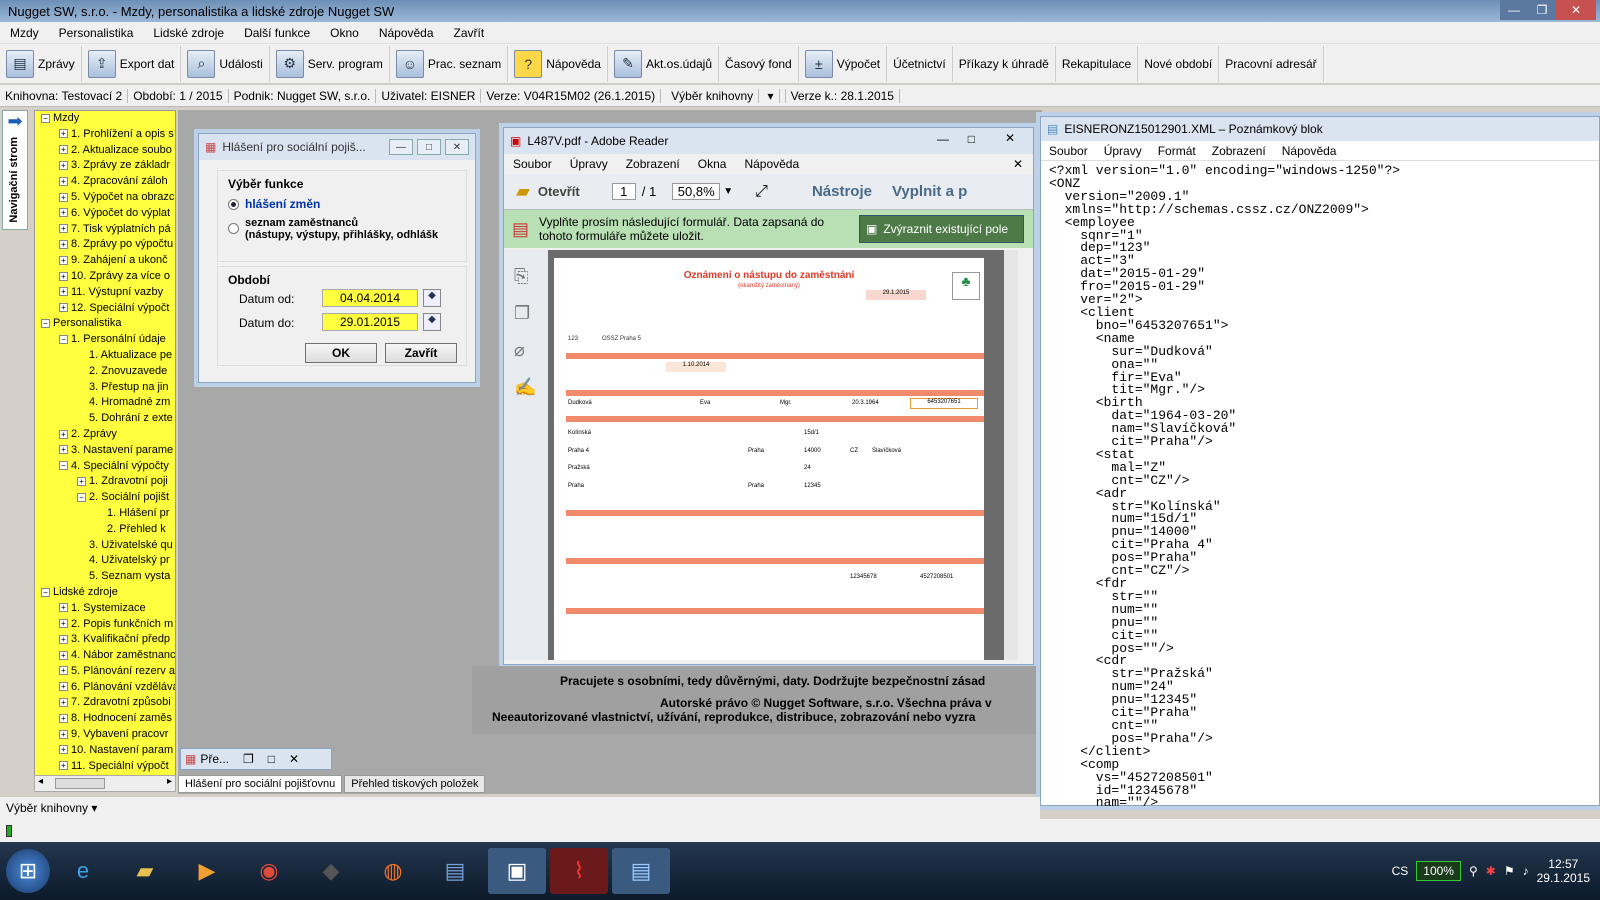  What do you see at coordinates (623, 191) in the screenshot?
I see `page-number-input: 1` at bounding box center [623, 191].